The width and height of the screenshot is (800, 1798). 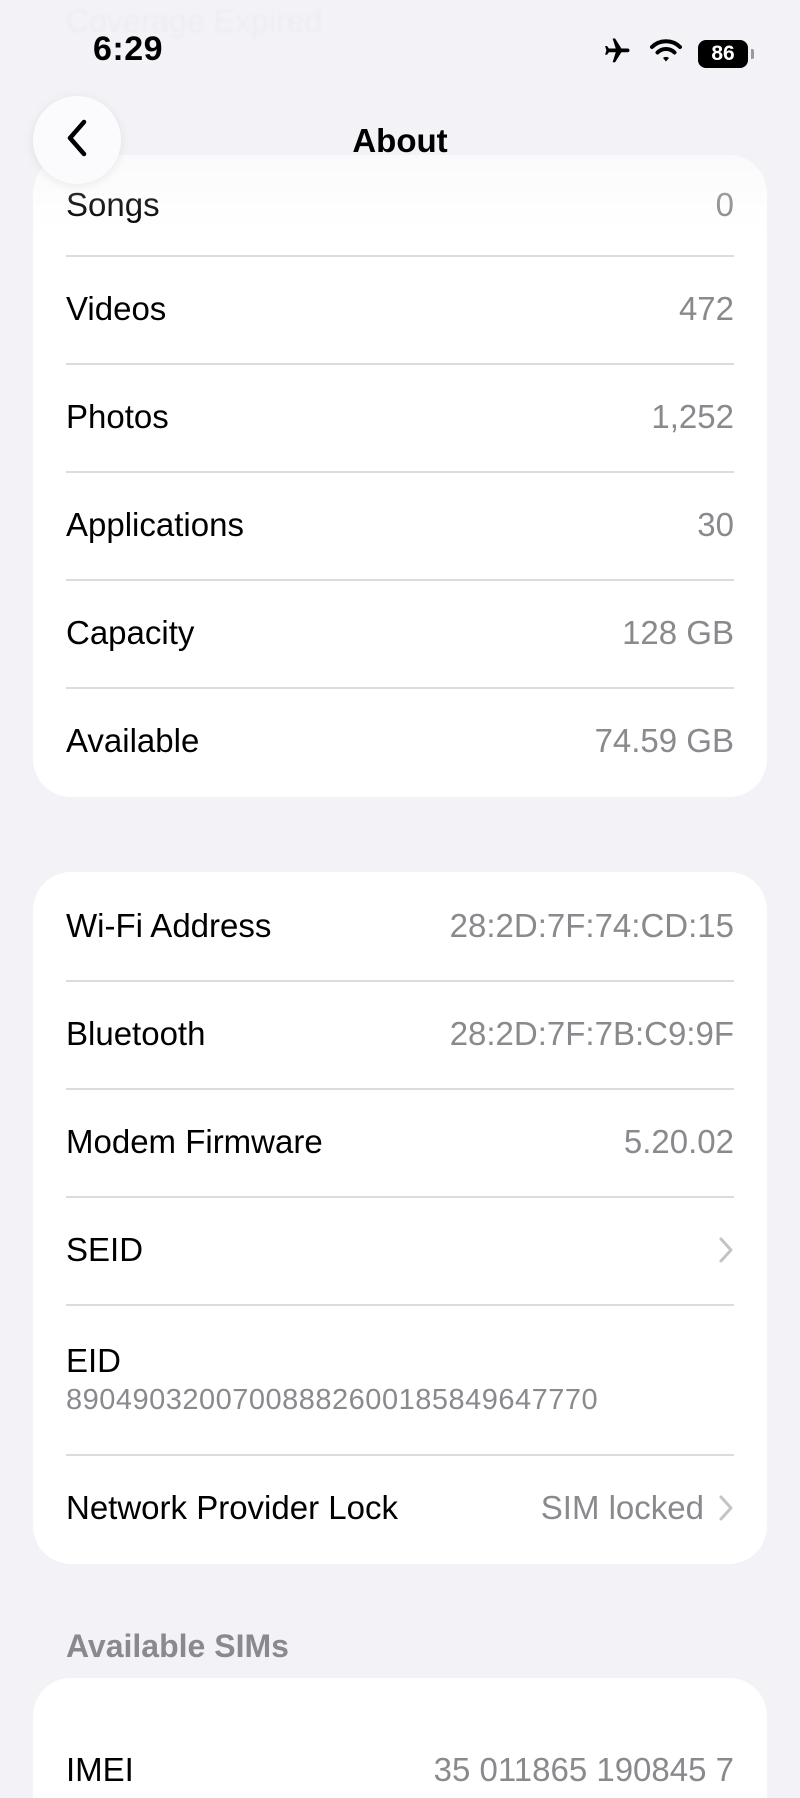 I want to click on capacity-row: Capacity 128 GB, so click(x=400, y=633).